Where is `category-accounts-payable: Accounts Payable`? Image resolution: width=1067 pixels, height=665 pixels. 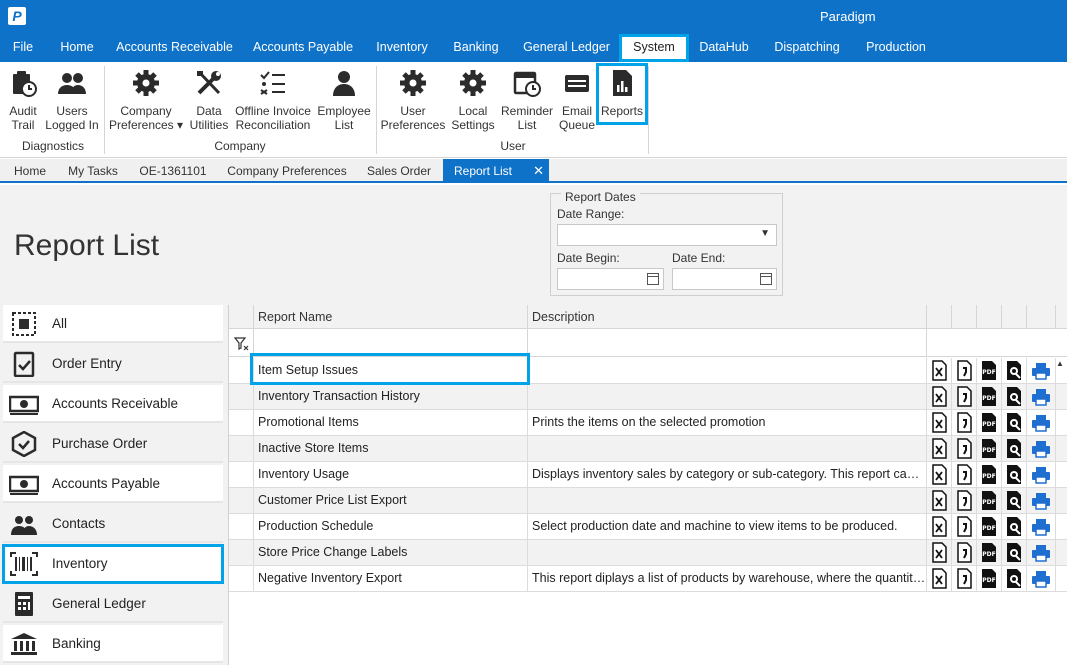 category-accounts-payable: Accounts Payable is located at coordinates (113, 484).